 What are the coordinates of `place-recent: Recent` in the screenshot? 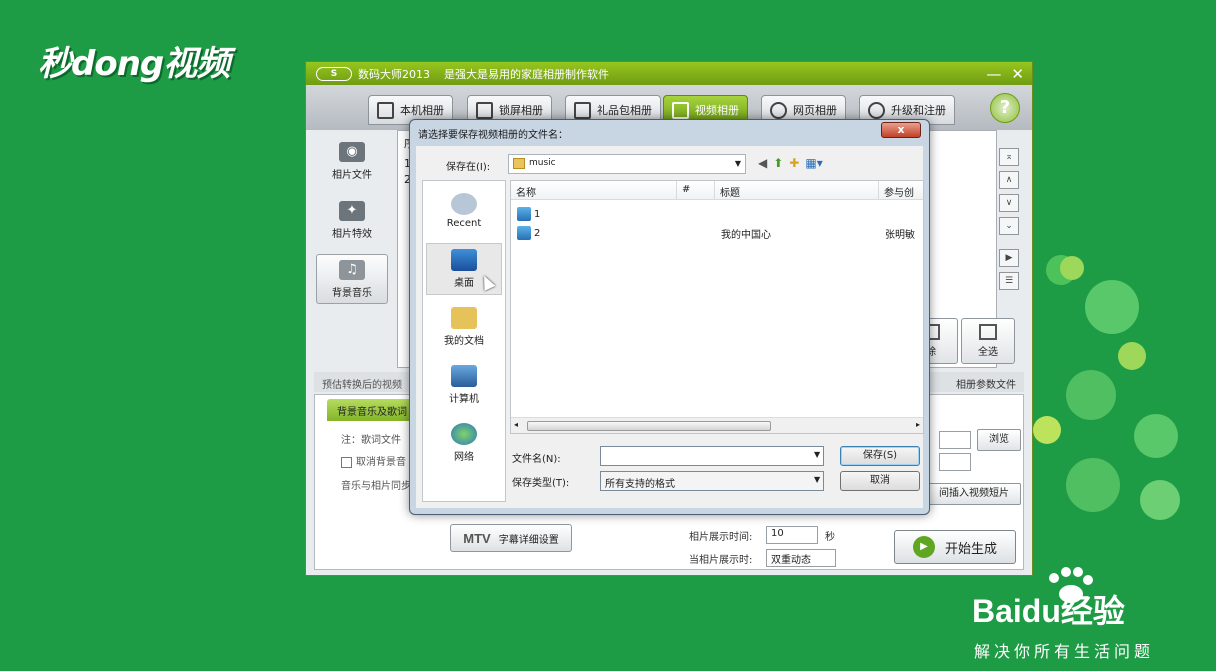 It's located at (464, 211).